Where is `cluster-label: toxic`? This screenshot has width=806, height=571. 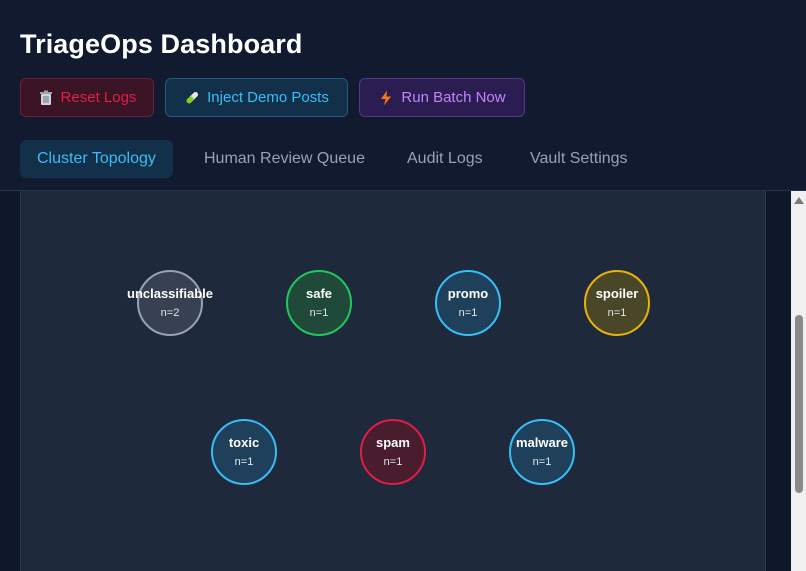 cluster-label: toxic is located at coordinates (244, 442).